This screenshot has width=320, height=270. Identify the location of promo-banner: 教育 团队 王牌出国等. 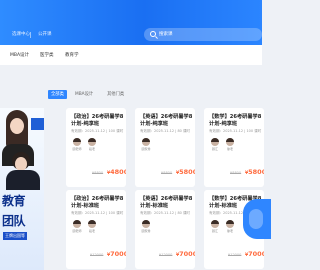
(22, 189).